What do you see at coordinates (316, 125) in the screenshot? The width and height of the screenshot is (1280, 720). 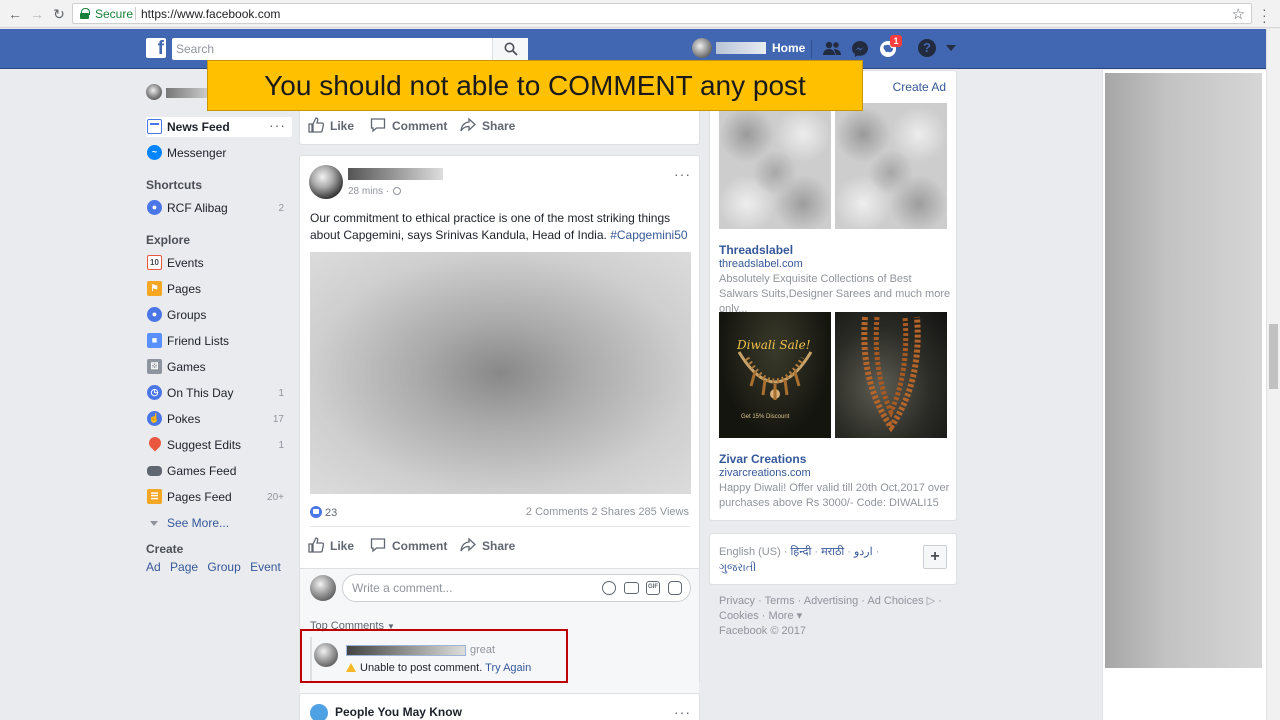 I see `thumbs-up-icon` at bounding box center [316, 125].